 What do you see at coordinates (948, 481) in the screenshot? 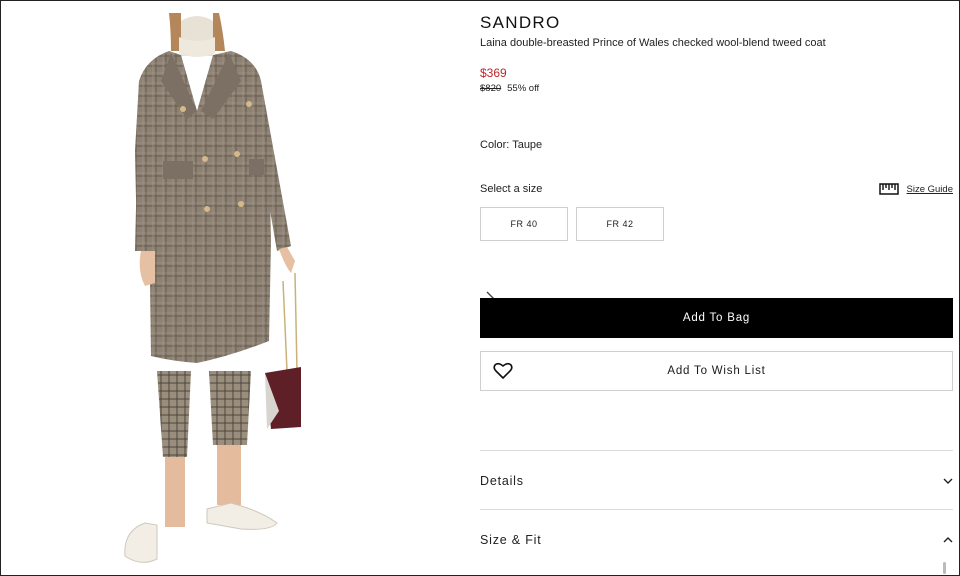
I see `chevron-down-icon` at bounding box center [948, 481].